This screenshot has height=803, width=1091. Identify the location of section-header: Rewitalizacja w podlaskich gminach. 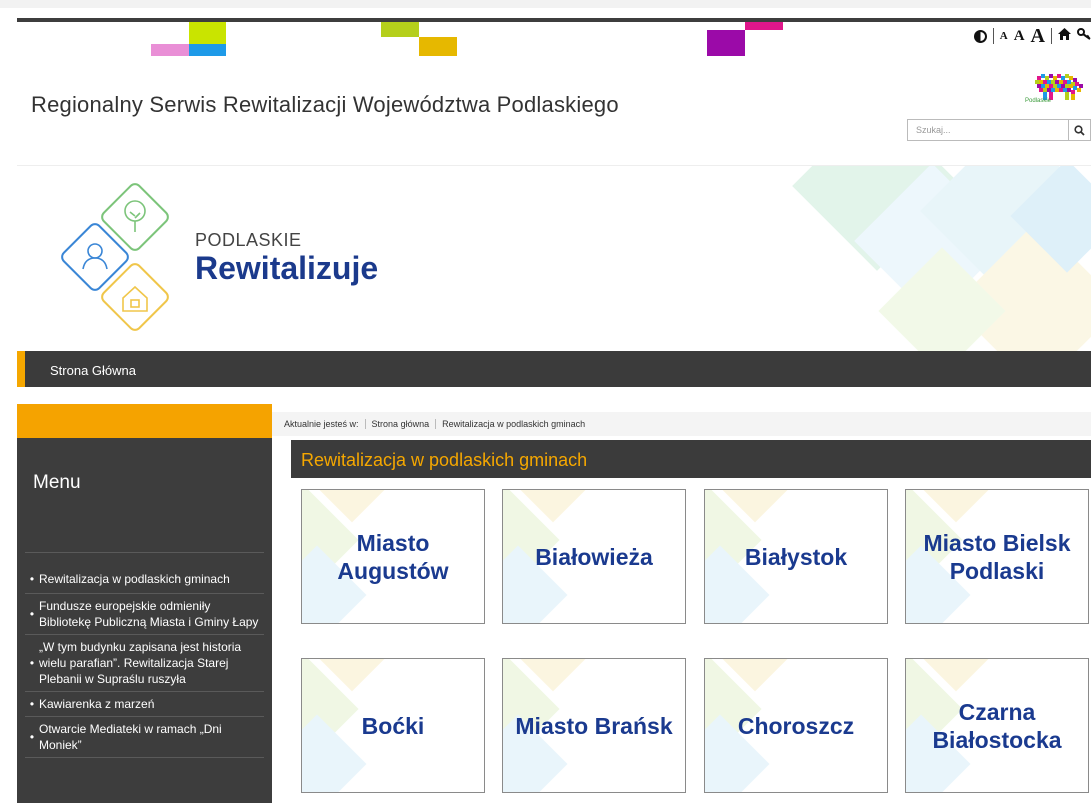
(691, 459).